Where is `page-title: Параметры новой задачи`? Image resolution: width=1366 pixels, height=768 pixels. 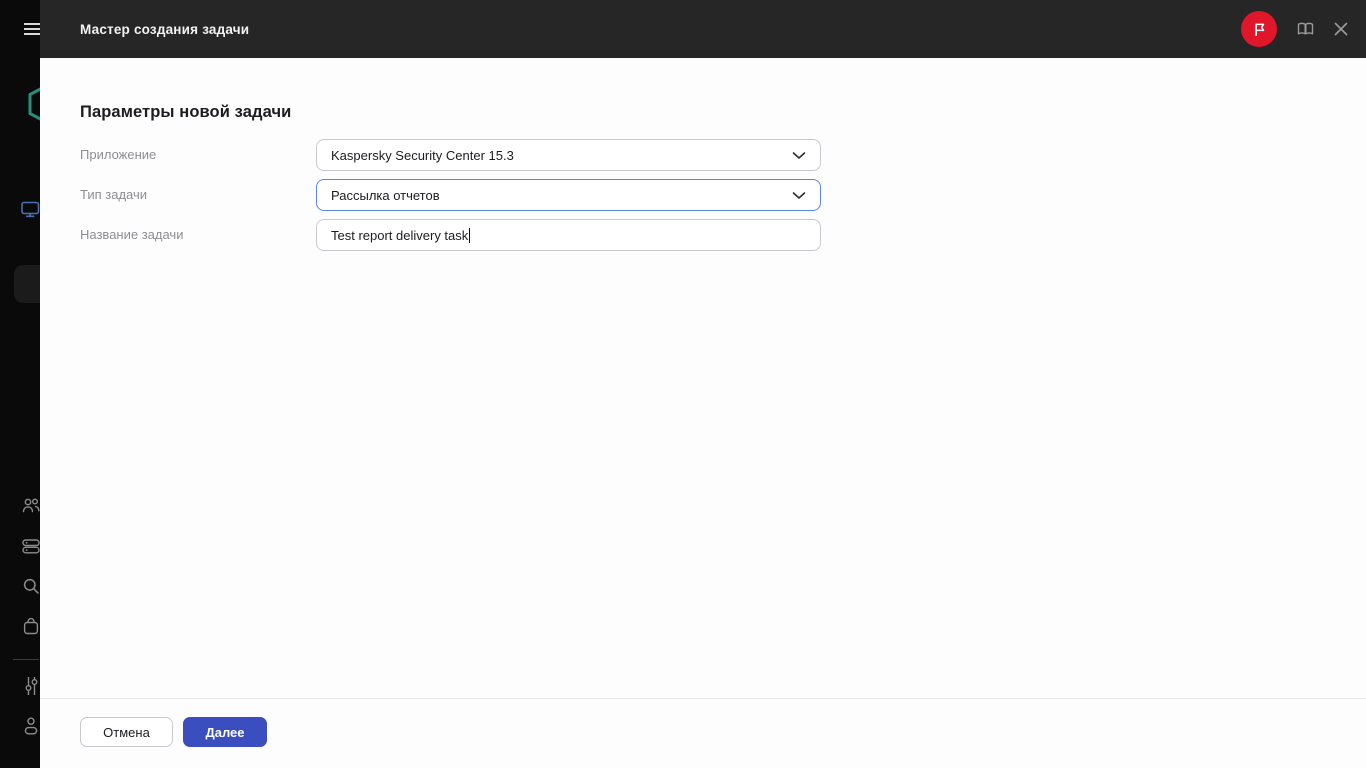 page-title: Параметры новой задачи is located at coordinates (186, 112).